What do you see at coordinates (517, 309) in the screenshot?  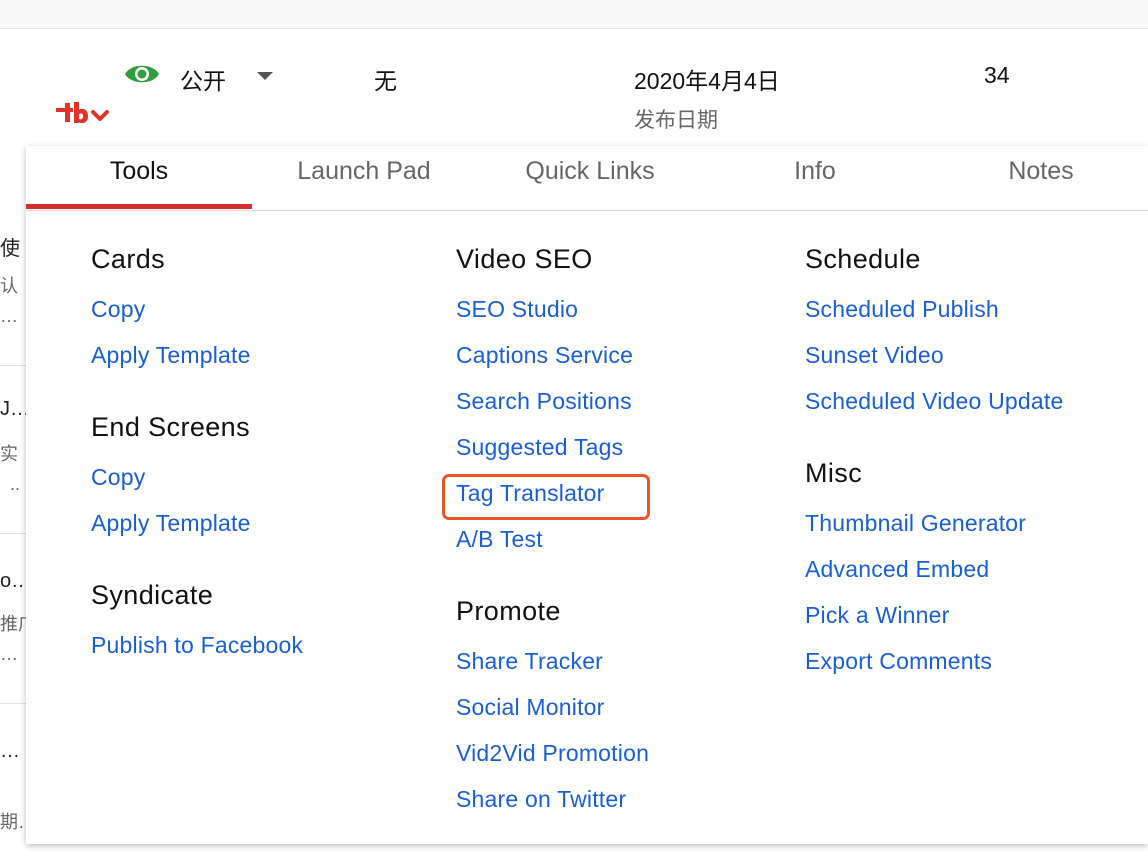 I see `link-seo-studio: SEO Studio` at bounding box center [517, 309].